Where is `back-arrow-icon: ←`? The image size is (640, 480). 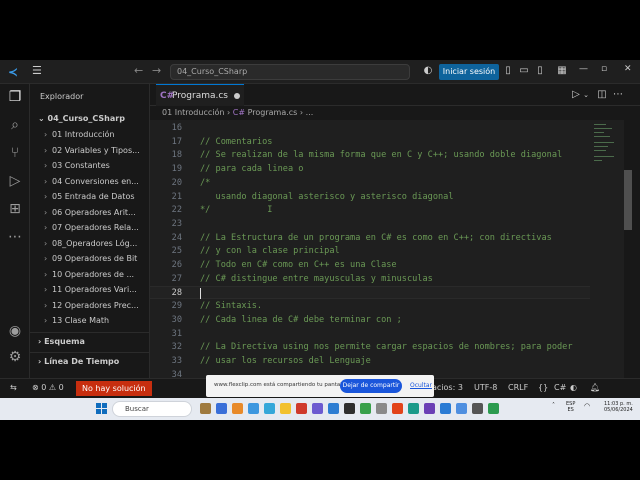 back-arrow-icon: ← is located at coordinates (138, 70).